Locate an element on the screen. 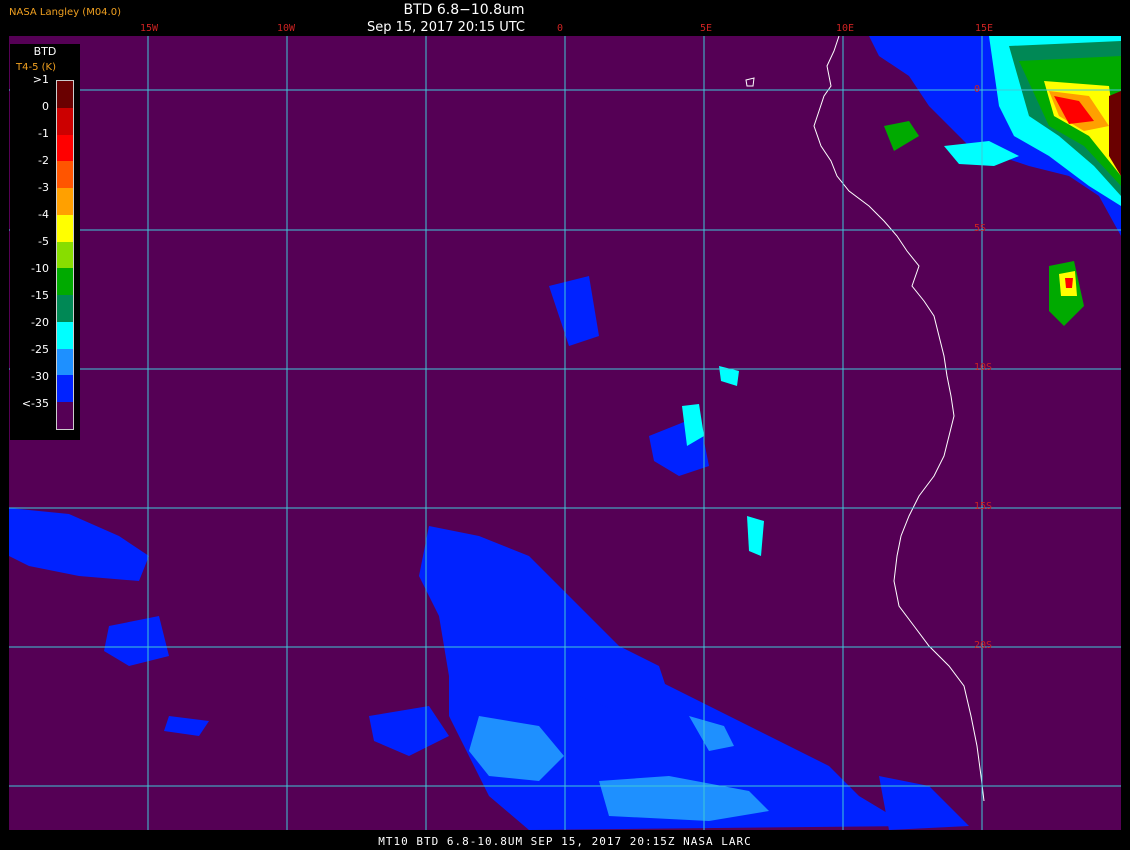 Image resolution: width=1130 pixels, height=850 pixels. legend-title: BTD is located at coordinates (45, 51).